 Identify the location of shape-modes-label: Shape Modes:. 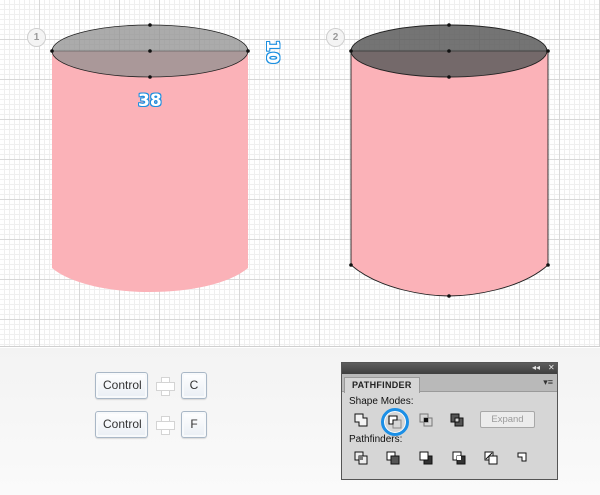
(381, 401).